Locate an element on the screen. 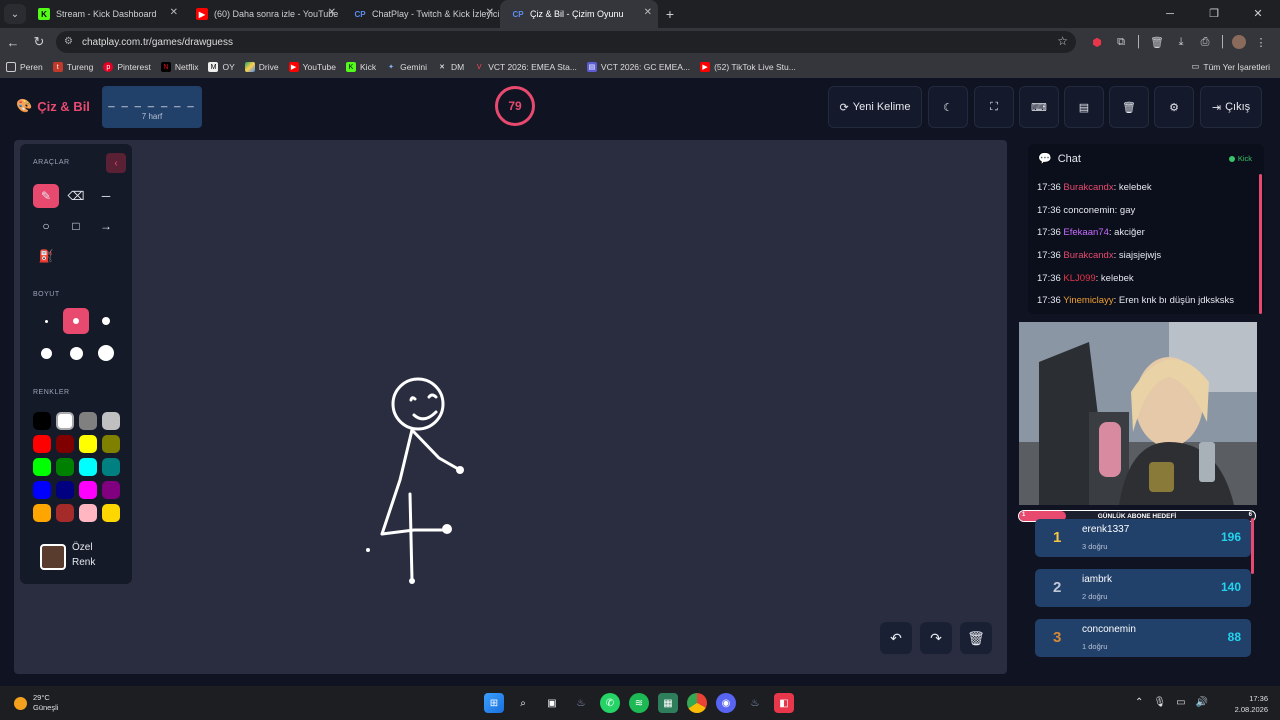 The image size is (1280, 720). undo-button: ↶ is located at coordinates (896, 638).